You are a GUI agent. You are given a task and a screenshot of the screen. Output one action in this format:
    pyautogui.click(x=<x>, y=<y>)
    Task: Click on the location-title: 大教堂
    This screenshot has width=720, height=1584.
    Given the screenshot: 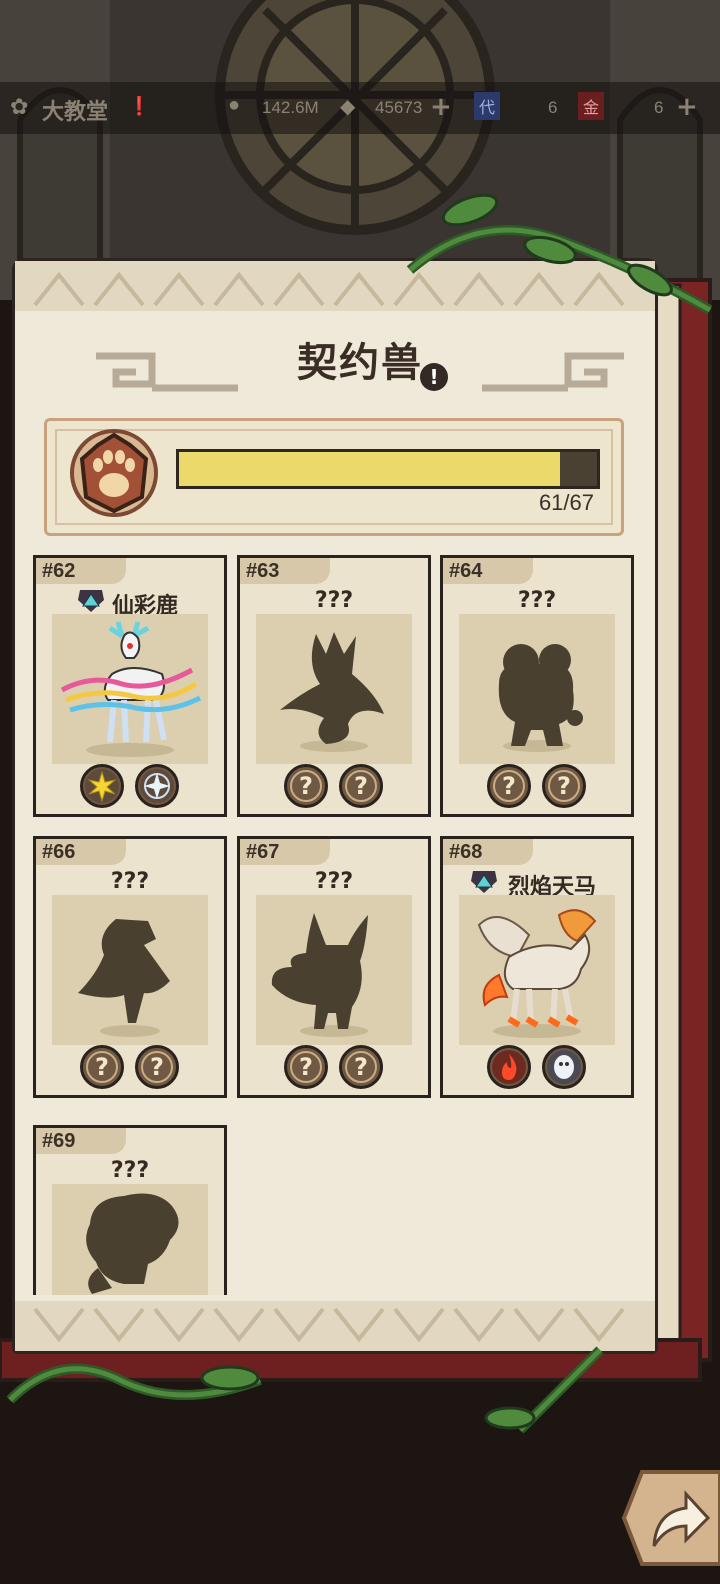 What is the action you would take?
    pyautogui.click(x=75, y=112)
    